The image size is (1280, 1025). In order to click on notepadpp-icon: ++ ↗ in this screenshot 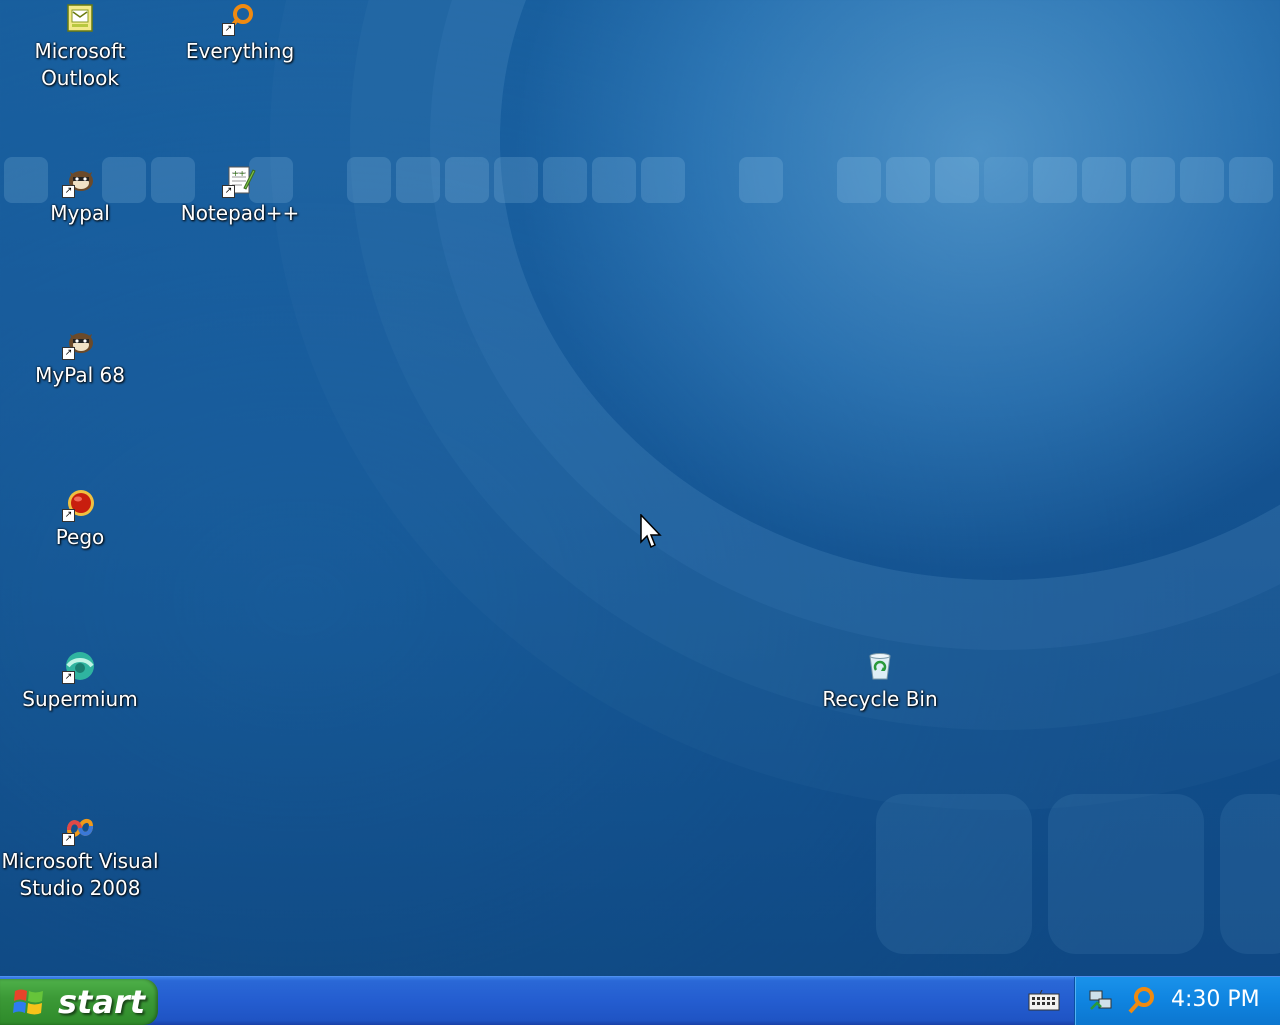, I will do `click(239, 181)`.